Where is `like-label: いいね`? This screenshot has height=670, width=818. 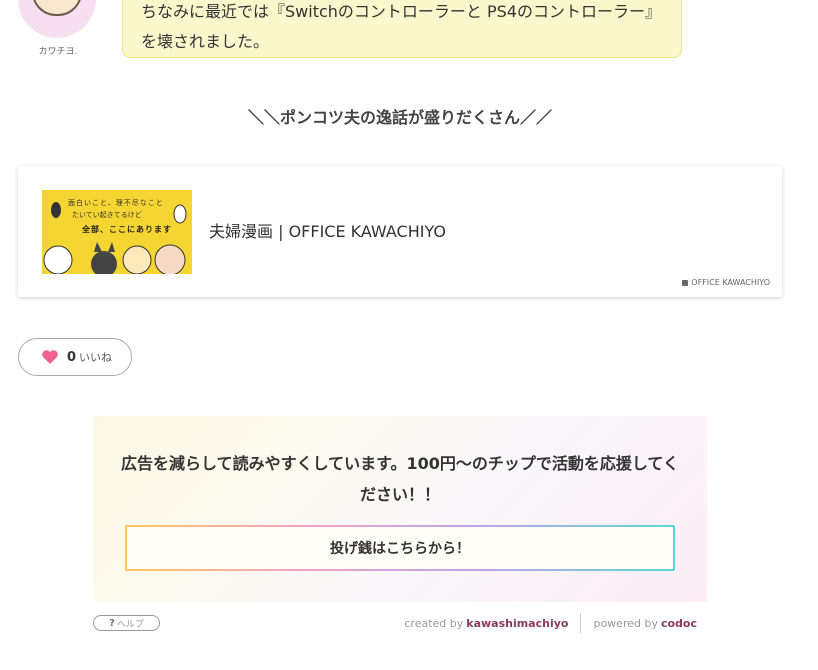
like-label: いいね is located at coordinates (96, 357).